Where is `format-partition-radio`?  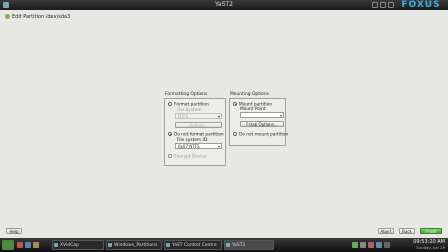 format-partition-radio is located at coordinates (170, 104).